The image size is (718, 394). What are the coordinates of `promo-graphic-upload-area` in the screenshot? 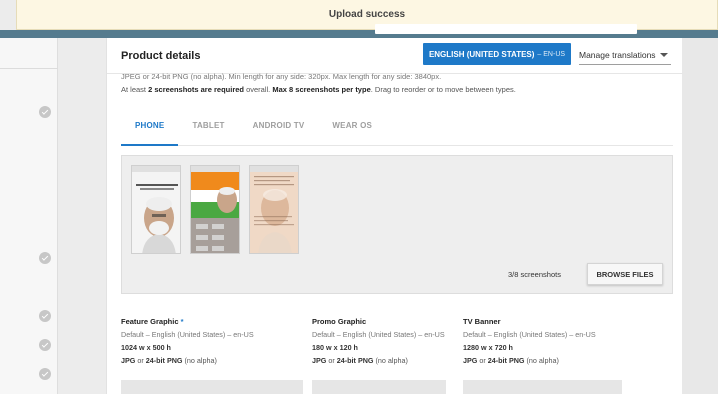 It's located at (379, 387).